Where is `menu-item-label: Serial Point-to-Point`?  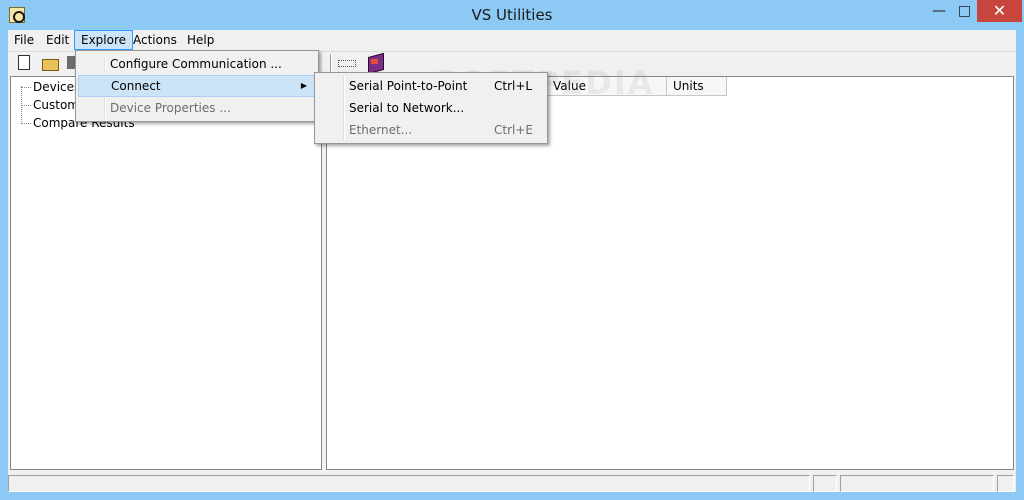 menu-item-label: Serial Point-to-Point is located at coordinates (408, 86).